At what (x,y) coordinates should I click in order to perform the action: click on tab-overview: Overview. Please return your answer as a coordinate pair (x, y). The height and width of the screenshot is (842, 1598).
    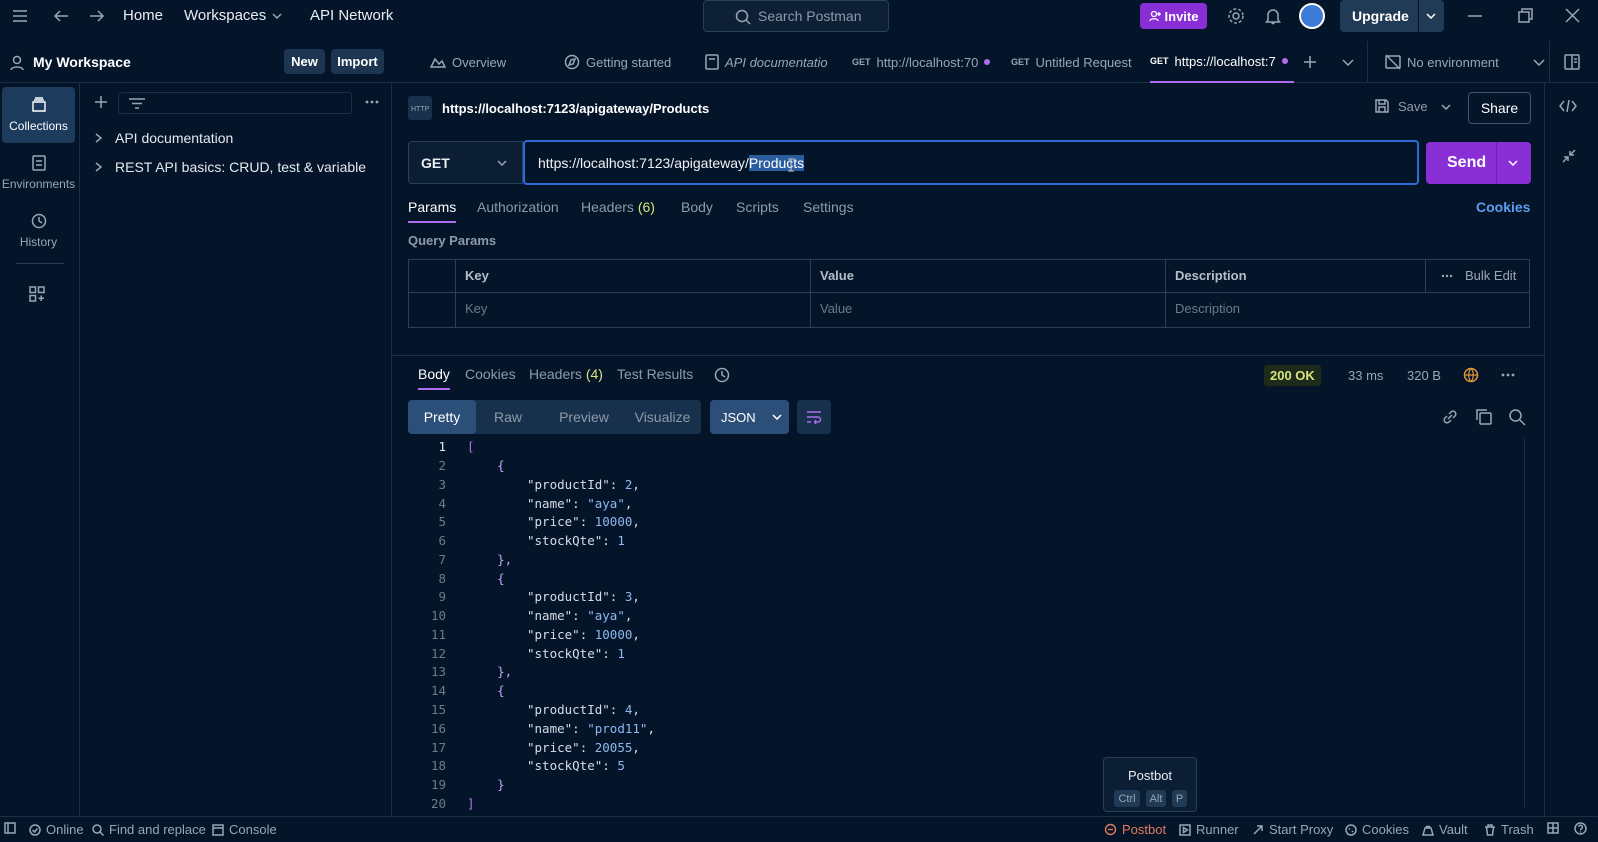
    Looking at the image, I should click on (468, 62).